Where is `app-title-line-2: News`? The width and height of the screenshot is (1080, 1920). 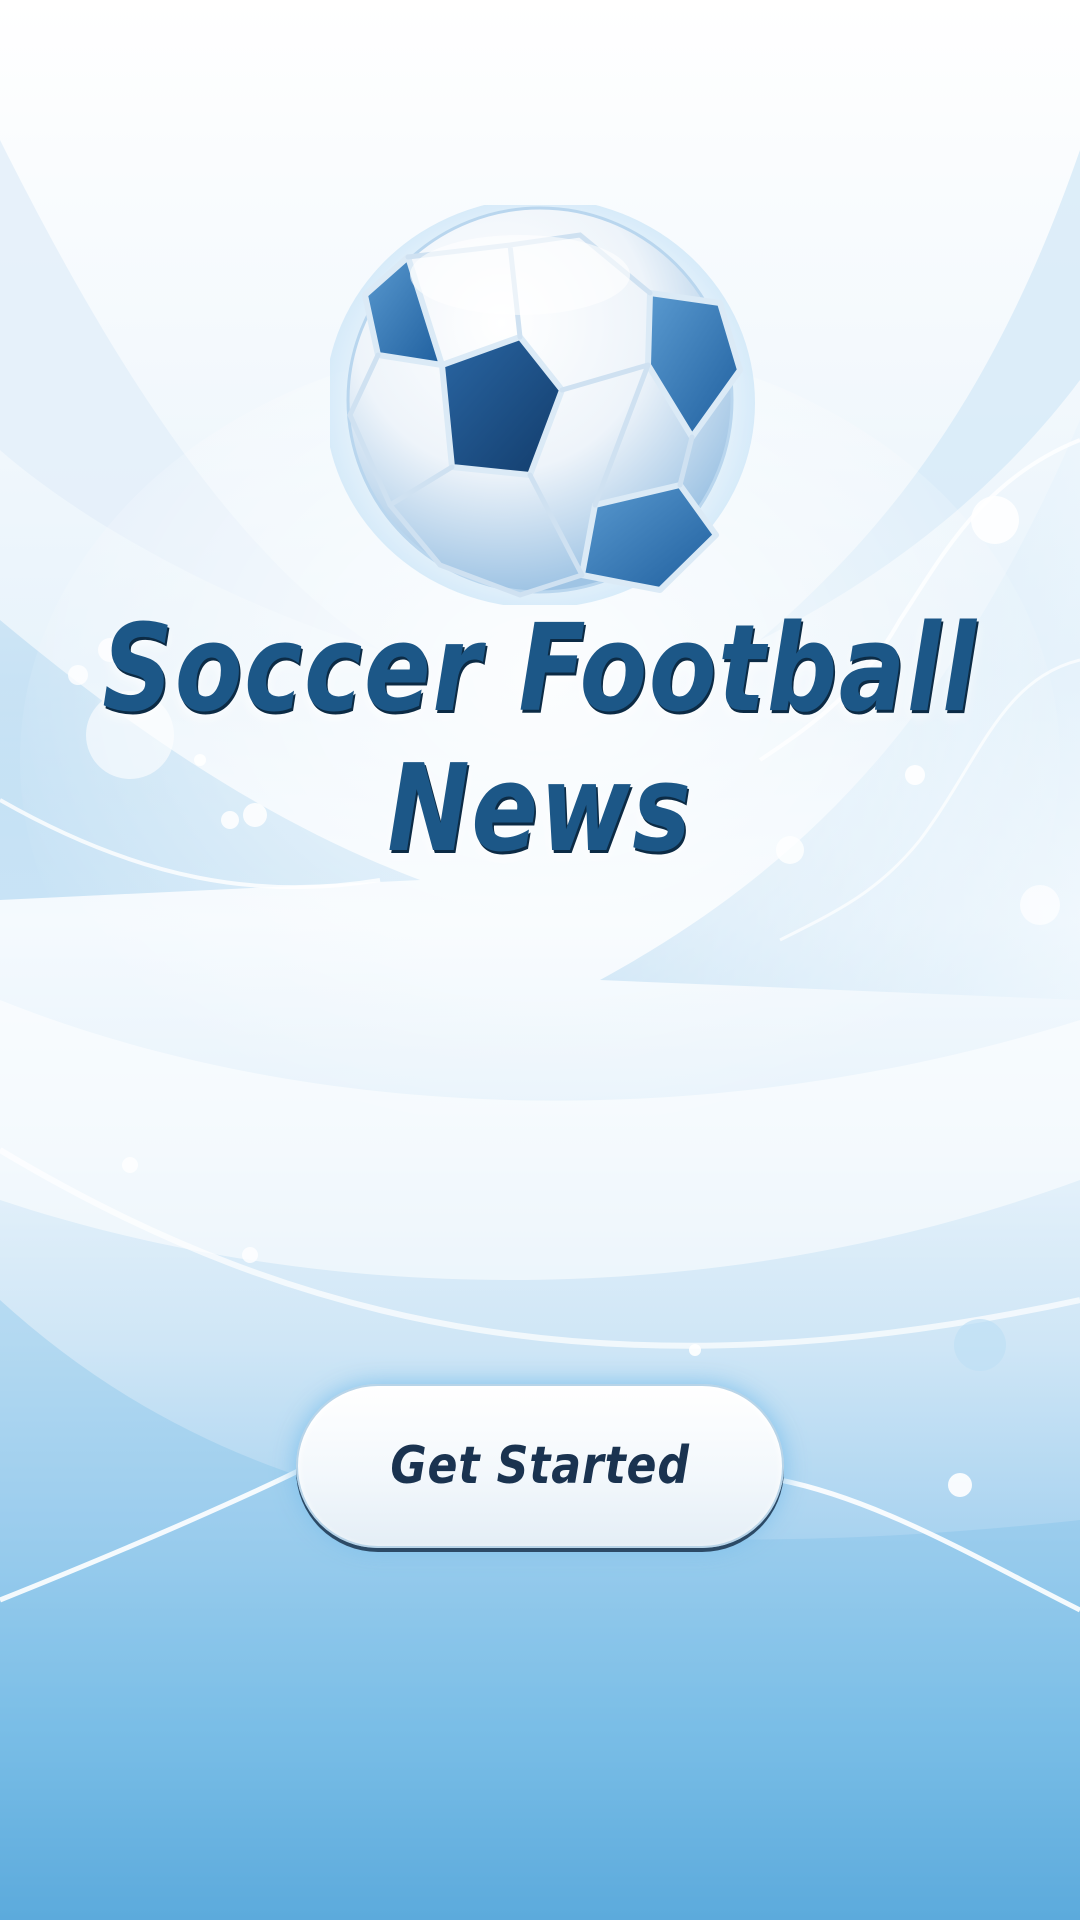 app-title-line-2: News is located at coordinates (540, 809).